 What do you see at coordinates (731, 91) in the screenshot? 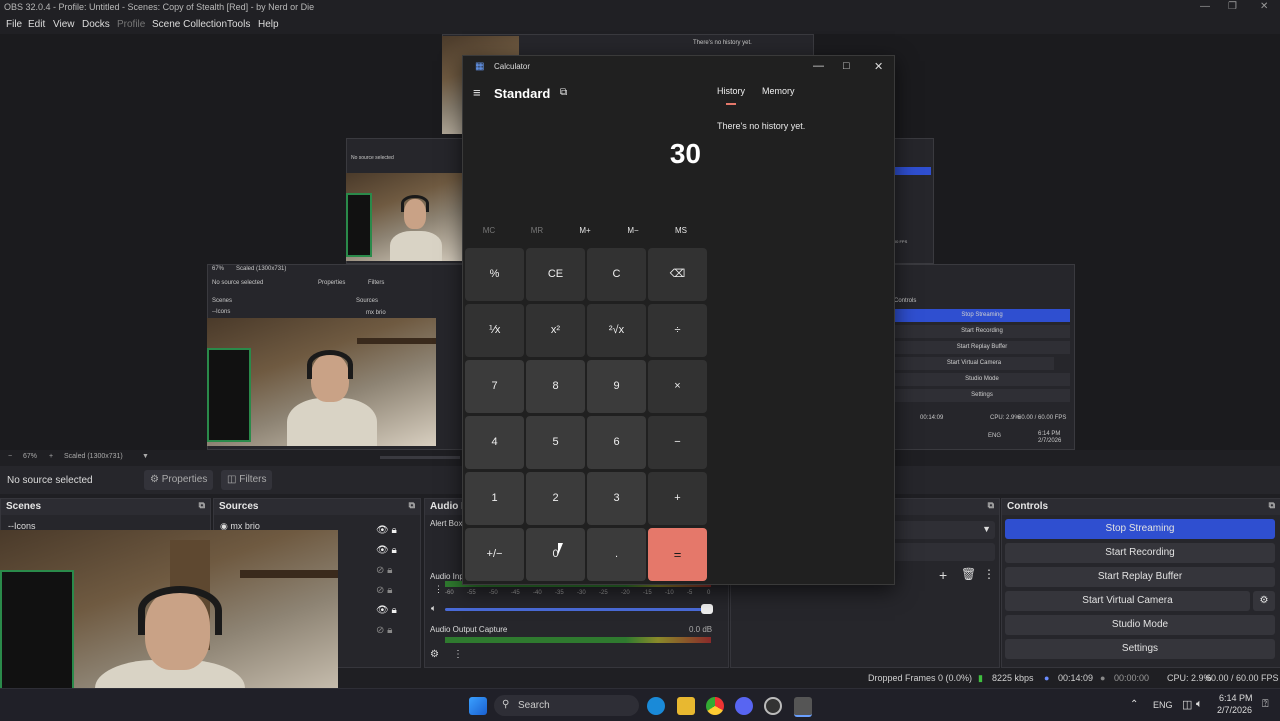
I see `tab-history: History` at bounding box center [731, 91].